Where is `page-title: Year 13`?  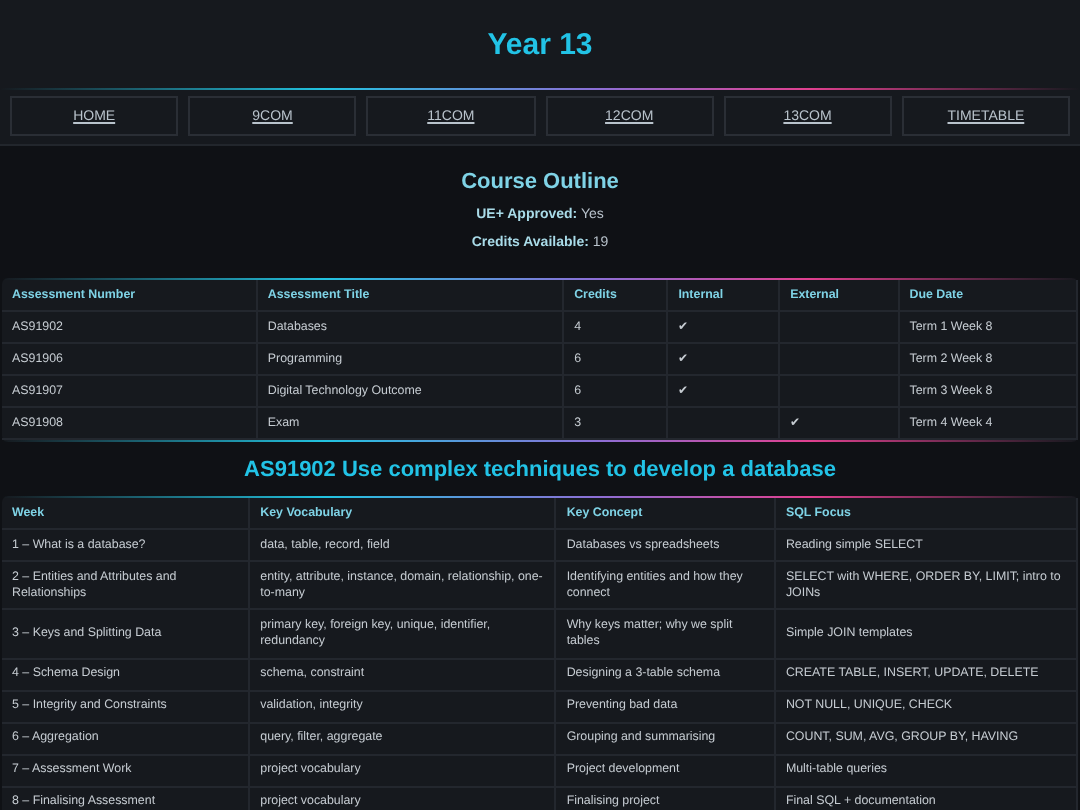 page-title: Year 13 is located at coordinates (540, 45).